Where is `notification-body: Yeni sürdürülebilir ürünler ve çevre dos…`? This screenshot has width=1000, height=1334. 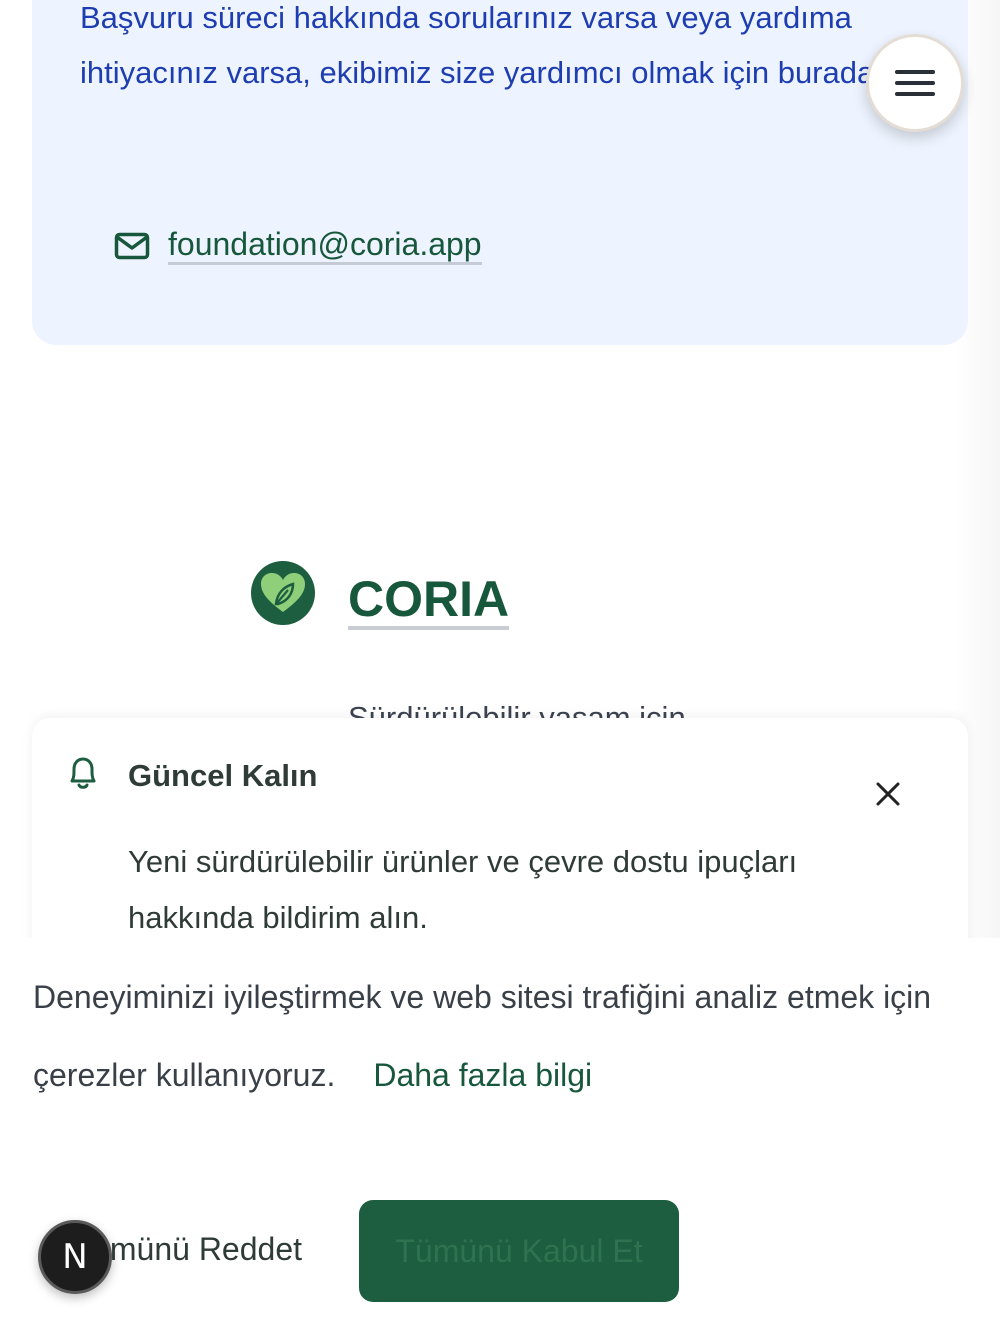 notification-body: Yeni sürdürülebilir ürünler ve çevre dos… is located at coordinates (463, 889).